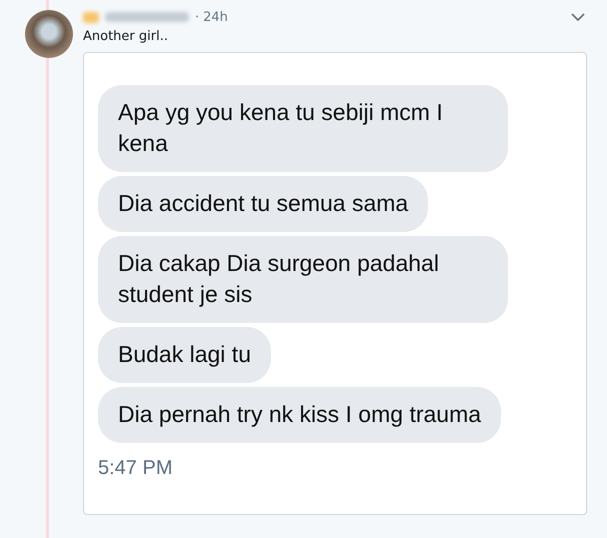 This screenshot has height=538, width=607. What do you see at coordinates (300, 415) in the screenshot?
I see `message-bubble: Dia pernah try nk kiss I omg trauma` at bounding box center [300, 415].